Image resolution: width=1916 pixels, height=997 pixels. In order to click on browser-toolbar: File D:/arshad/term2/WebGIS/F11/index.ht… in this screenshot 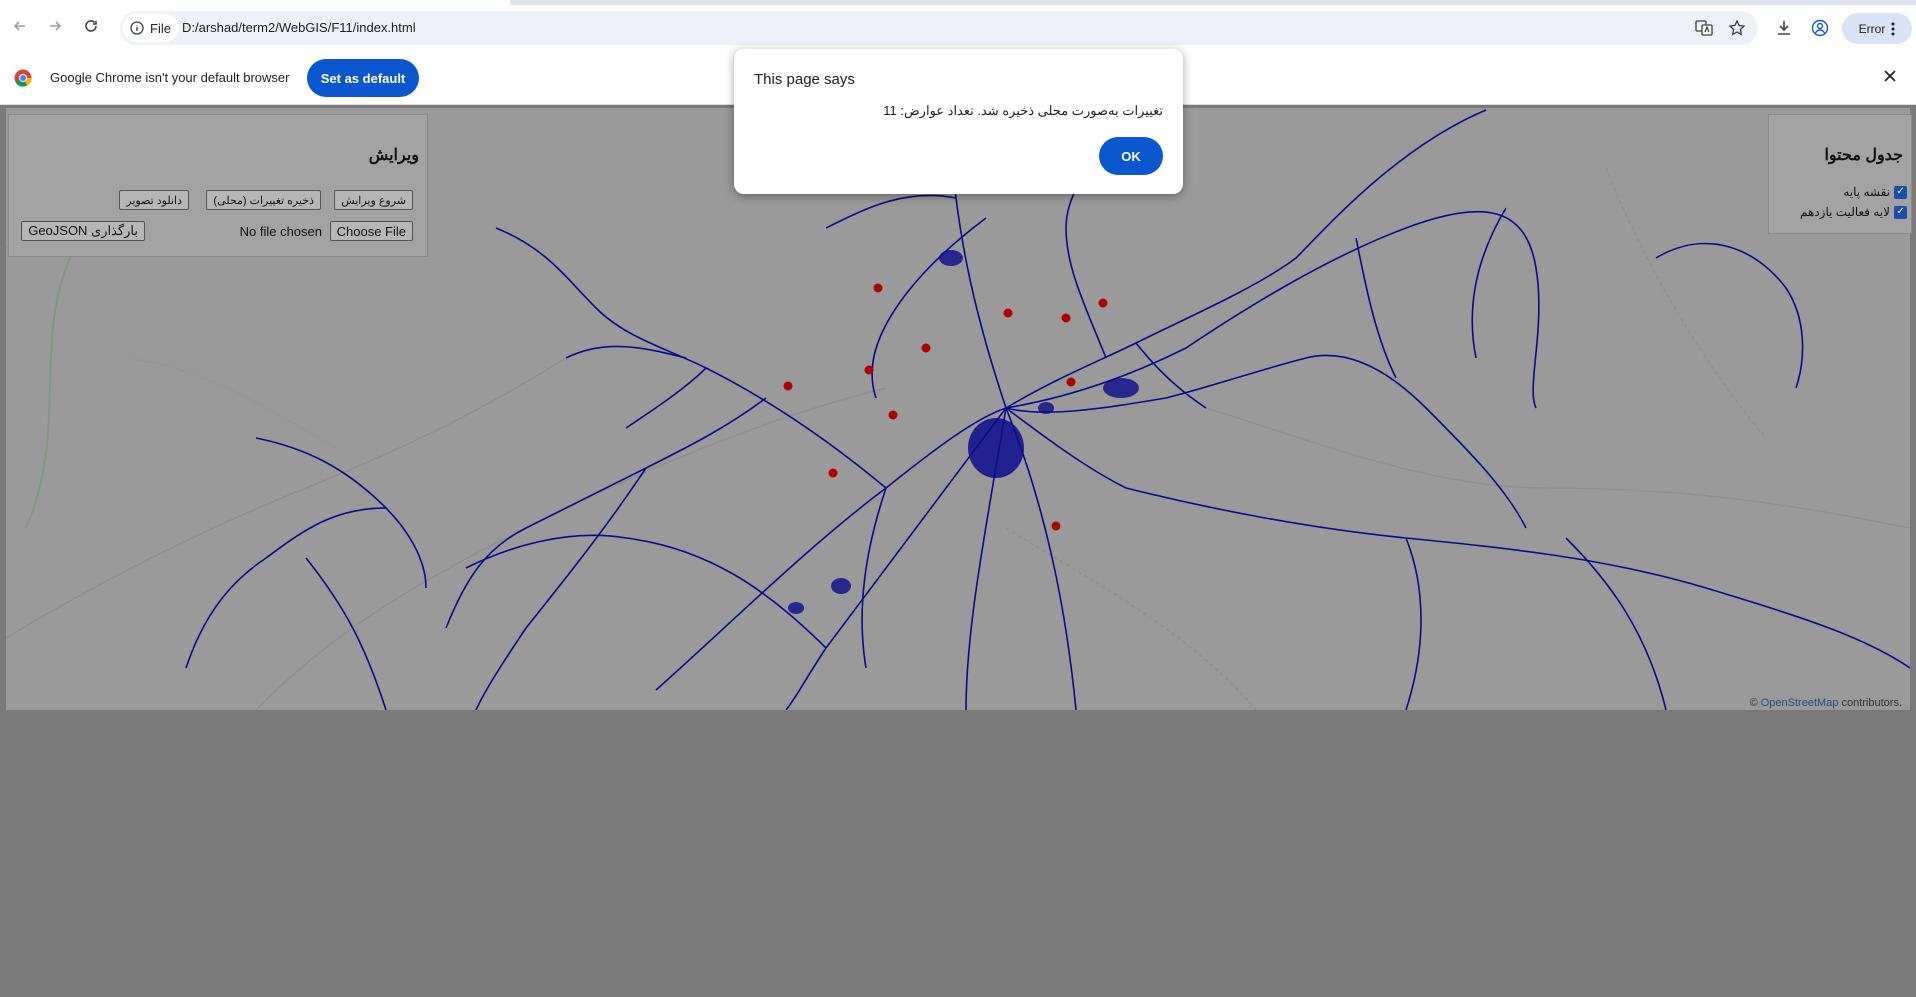, I will do `click(958, 26)`.